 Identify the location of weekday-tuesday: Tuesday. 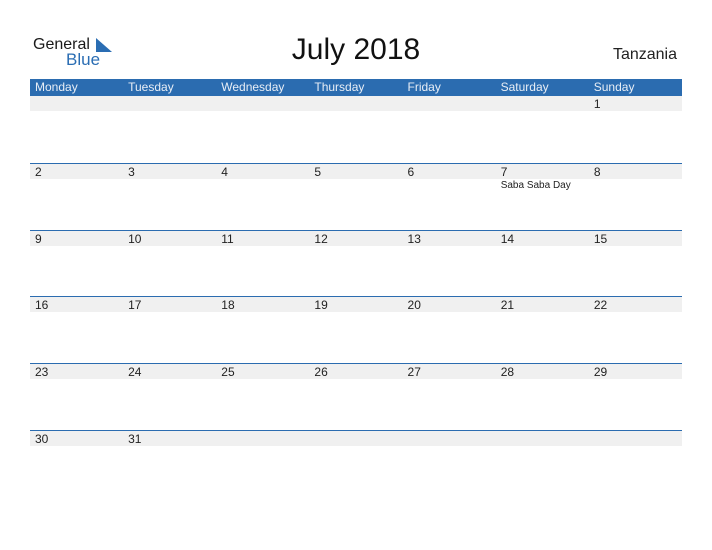
(151, 87).